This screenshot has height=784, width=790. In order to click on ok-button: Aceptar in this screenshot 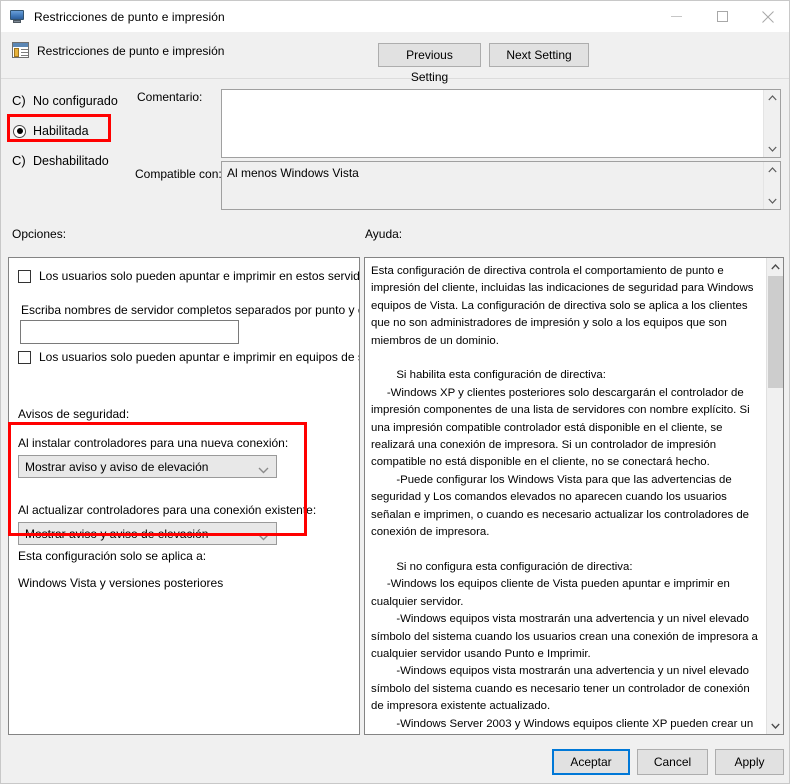, I will do `click(591, 762)`.